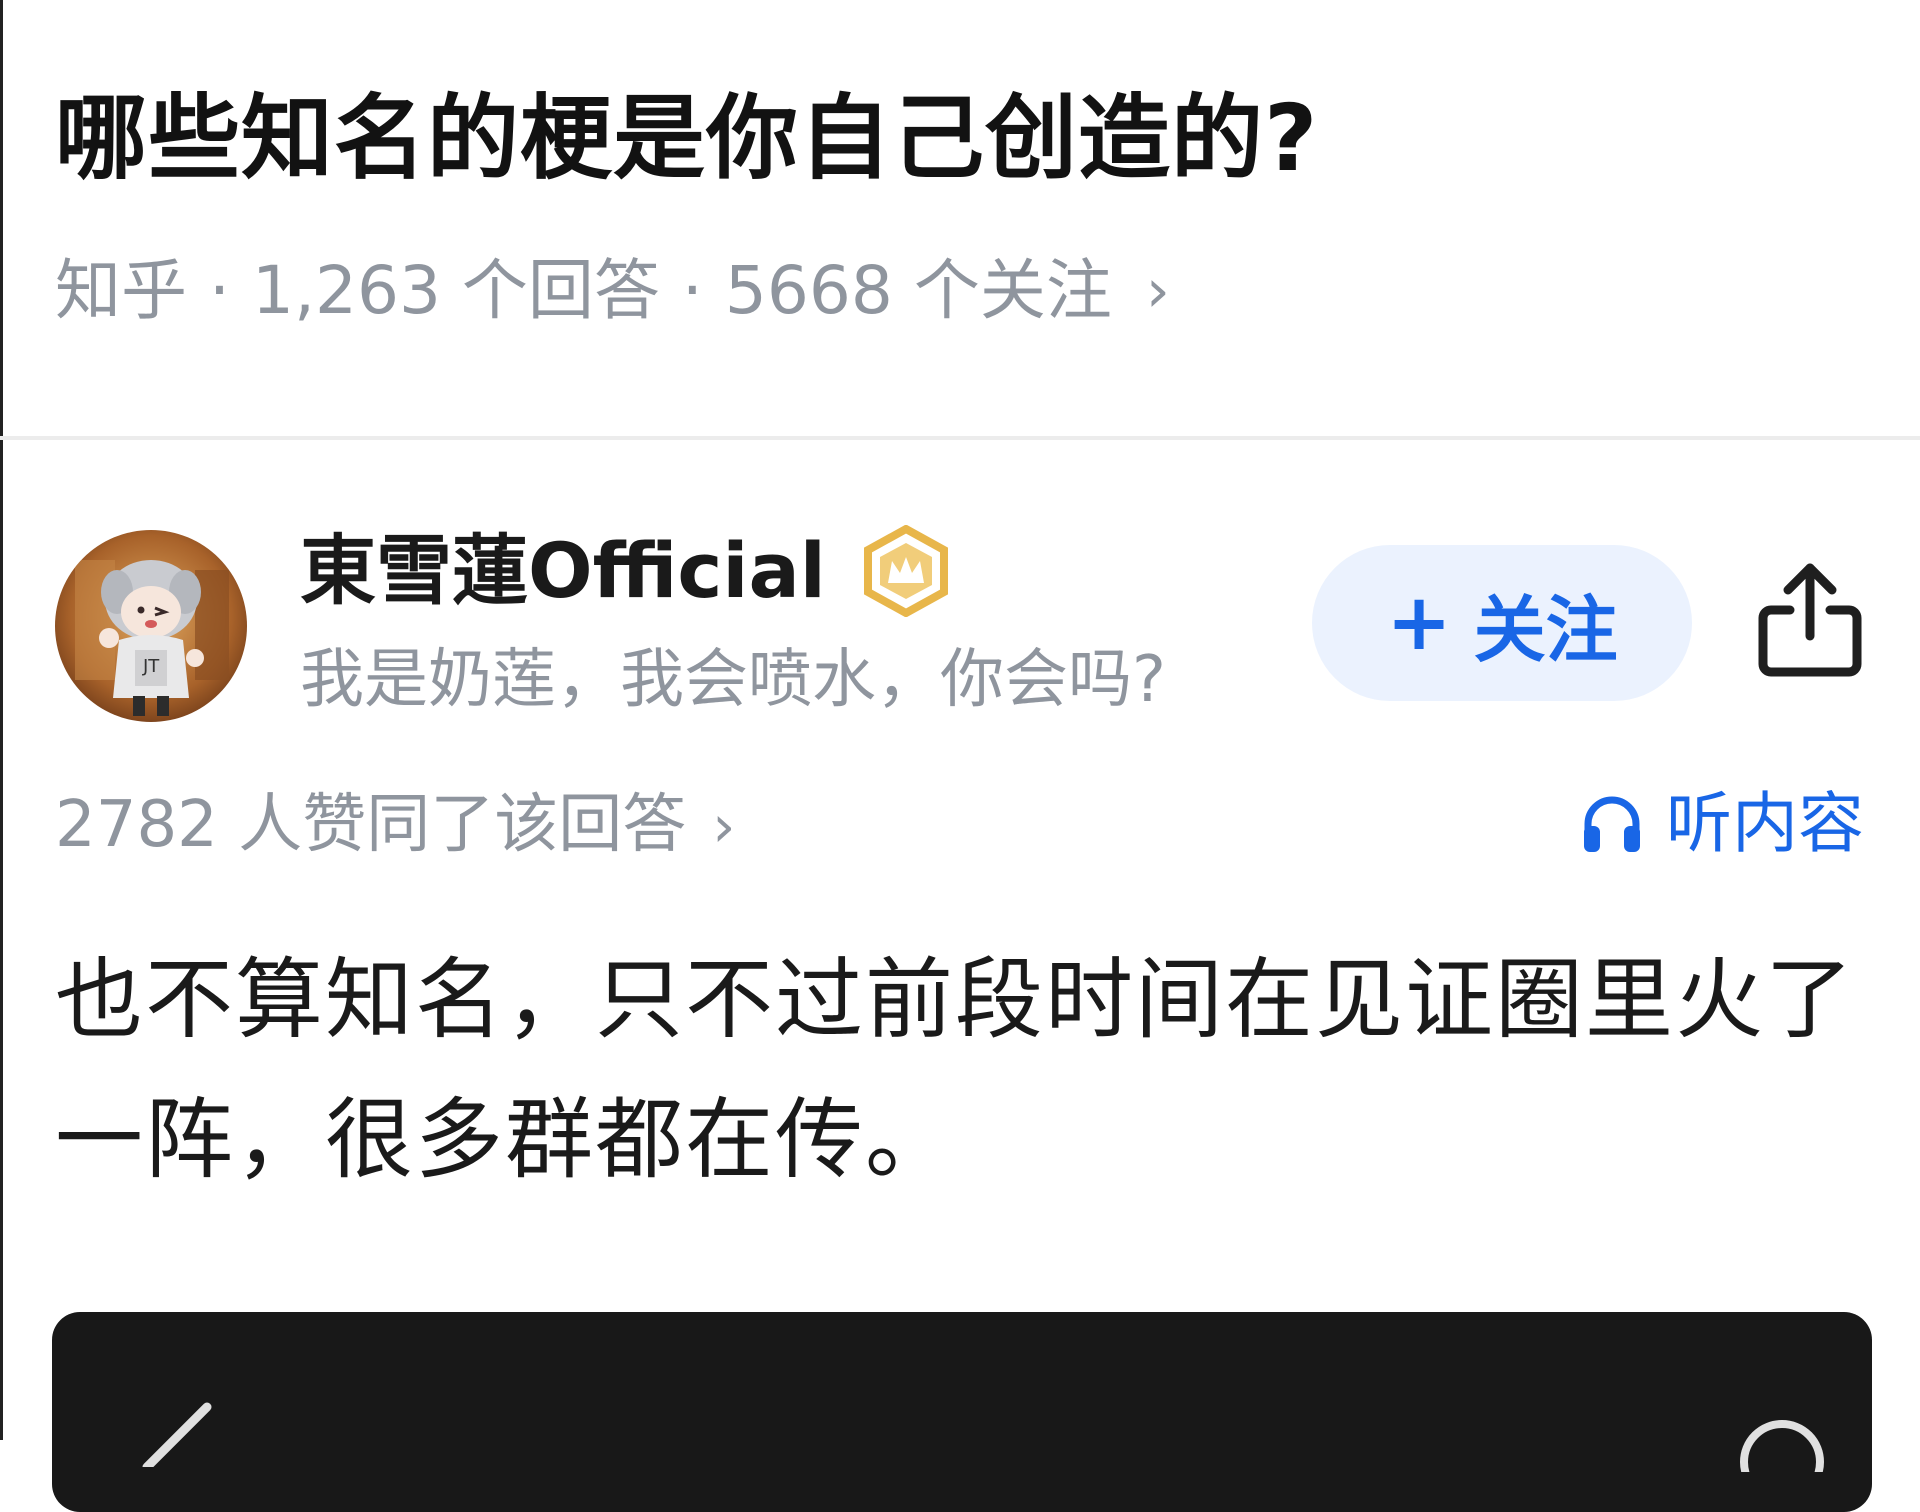 This screenshot has height=1512, width=1920. What do you see at coordinates (121, 290) in the screenshot?
I see `source-label: 知乎` at bounding box center [121, 290].